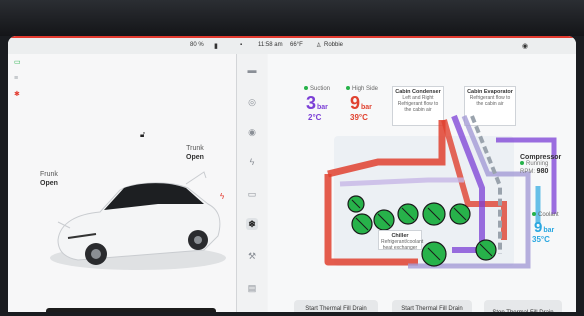 This screenshot has height=316, width=584. I want to click on status-time: 11:58 am, so click(270, 45).